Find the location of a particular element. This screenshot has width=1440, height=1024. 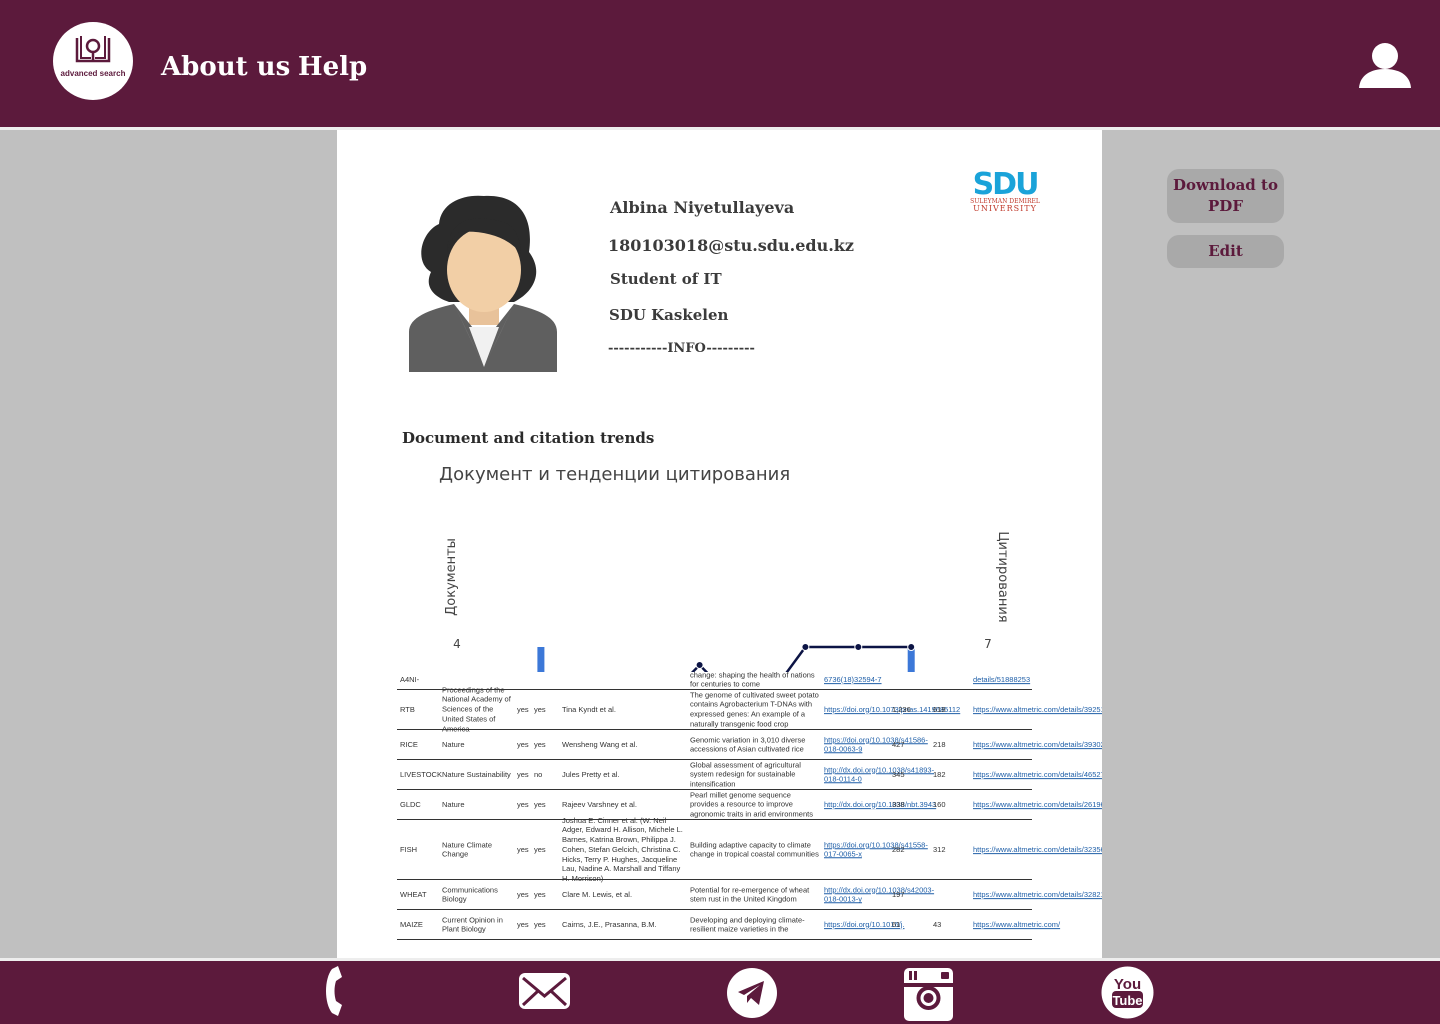

citation-code-cell: LIVESTOCK is located at coordinates (421, 774).